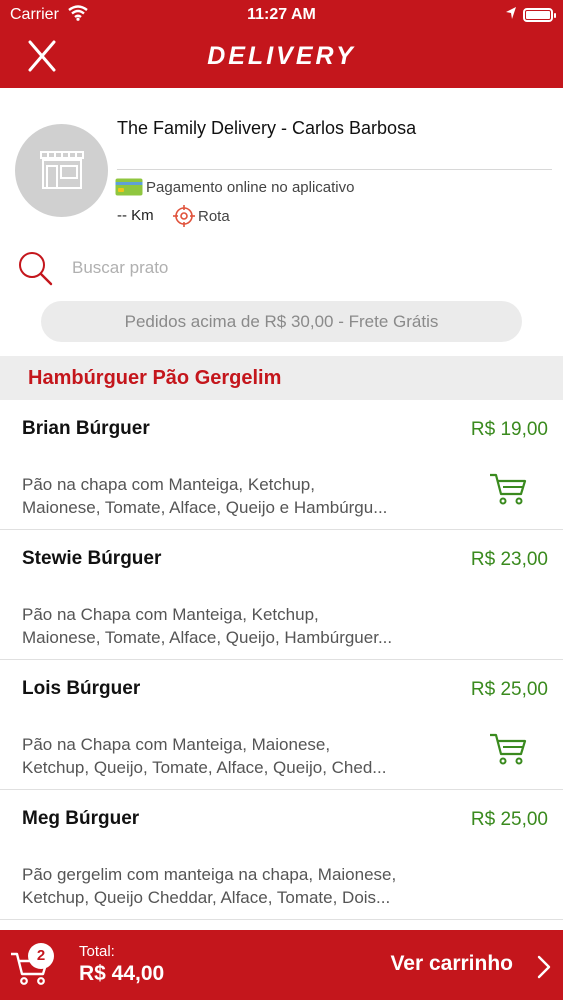 Image resolution: width=563 pixels, height=1000 pixels. I want to click on item-price: R$ 23,00, so click(509, 559).